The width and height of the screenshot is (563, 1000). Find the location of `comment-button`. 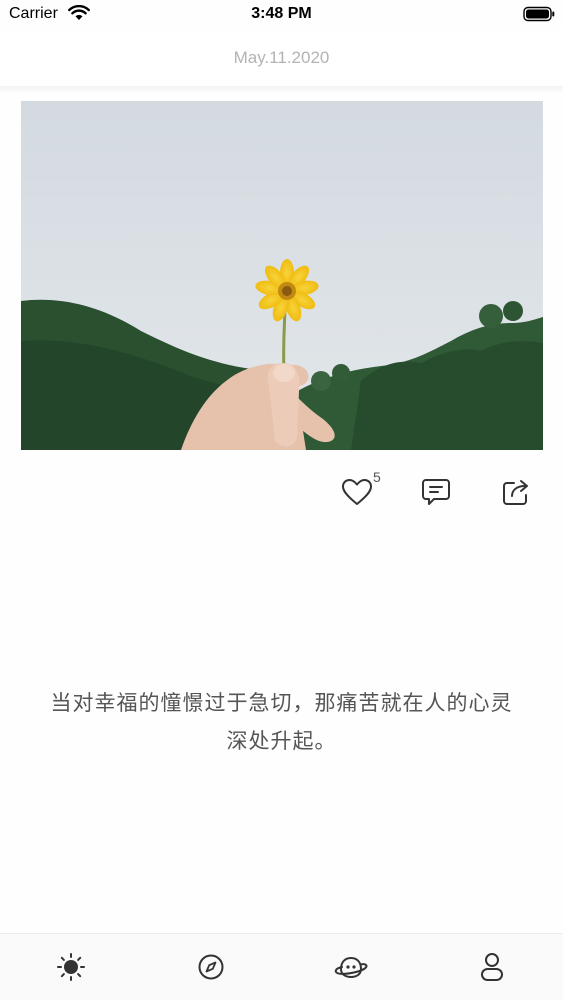

comment-button is located at coordinates (436, 492).